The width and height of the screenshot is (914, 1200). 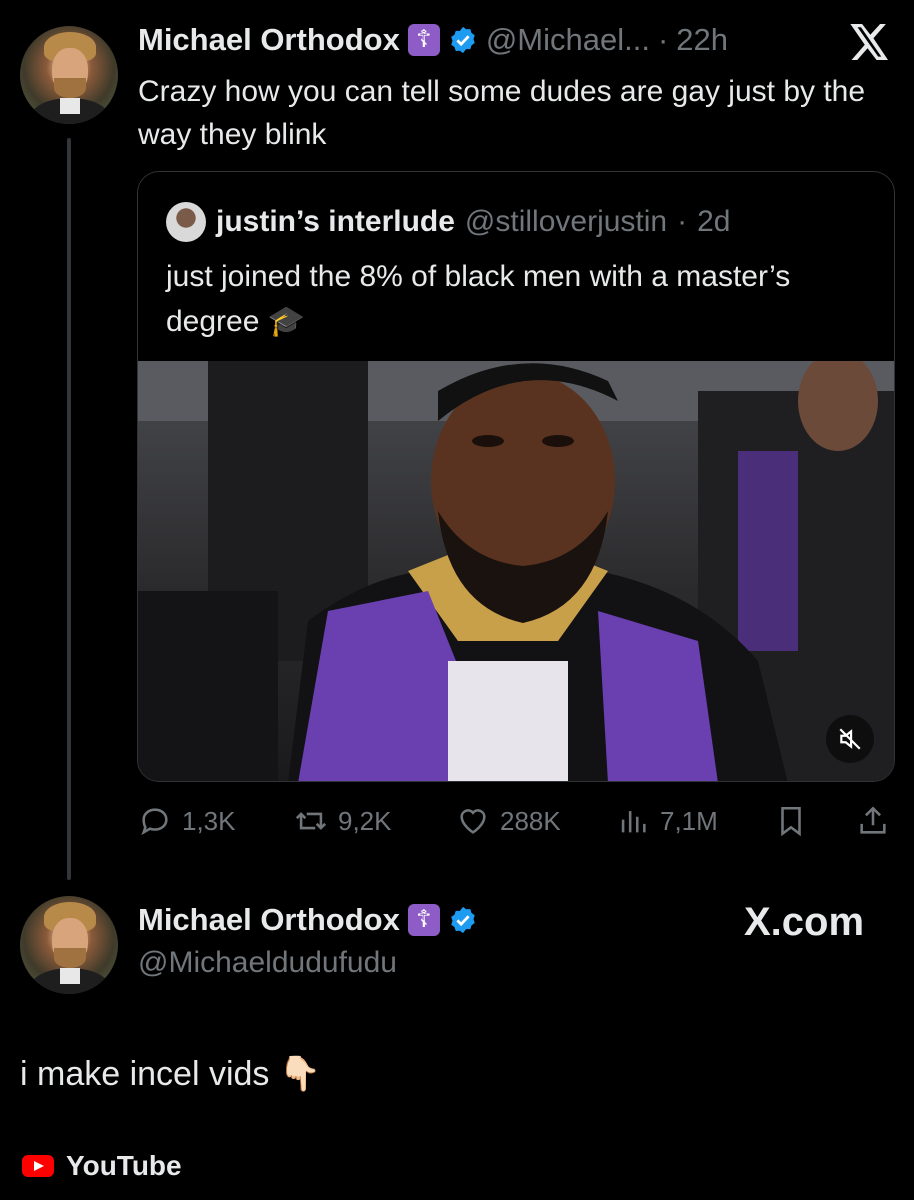 What do you see at coordinates (267, 963) in the screenshot?
I see `profile-handle: @Michaeldudufudu` at bounding box center [267, 963].